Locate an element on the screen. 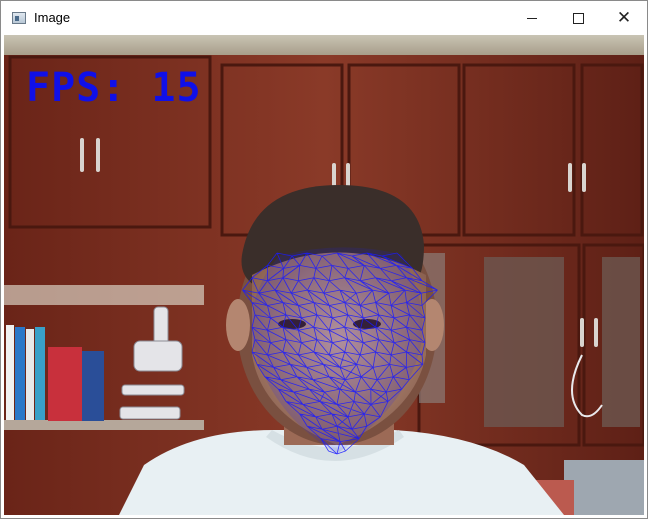 This screenshot has height=519, width=648. minimize-button is located at coordinates (532, 18).